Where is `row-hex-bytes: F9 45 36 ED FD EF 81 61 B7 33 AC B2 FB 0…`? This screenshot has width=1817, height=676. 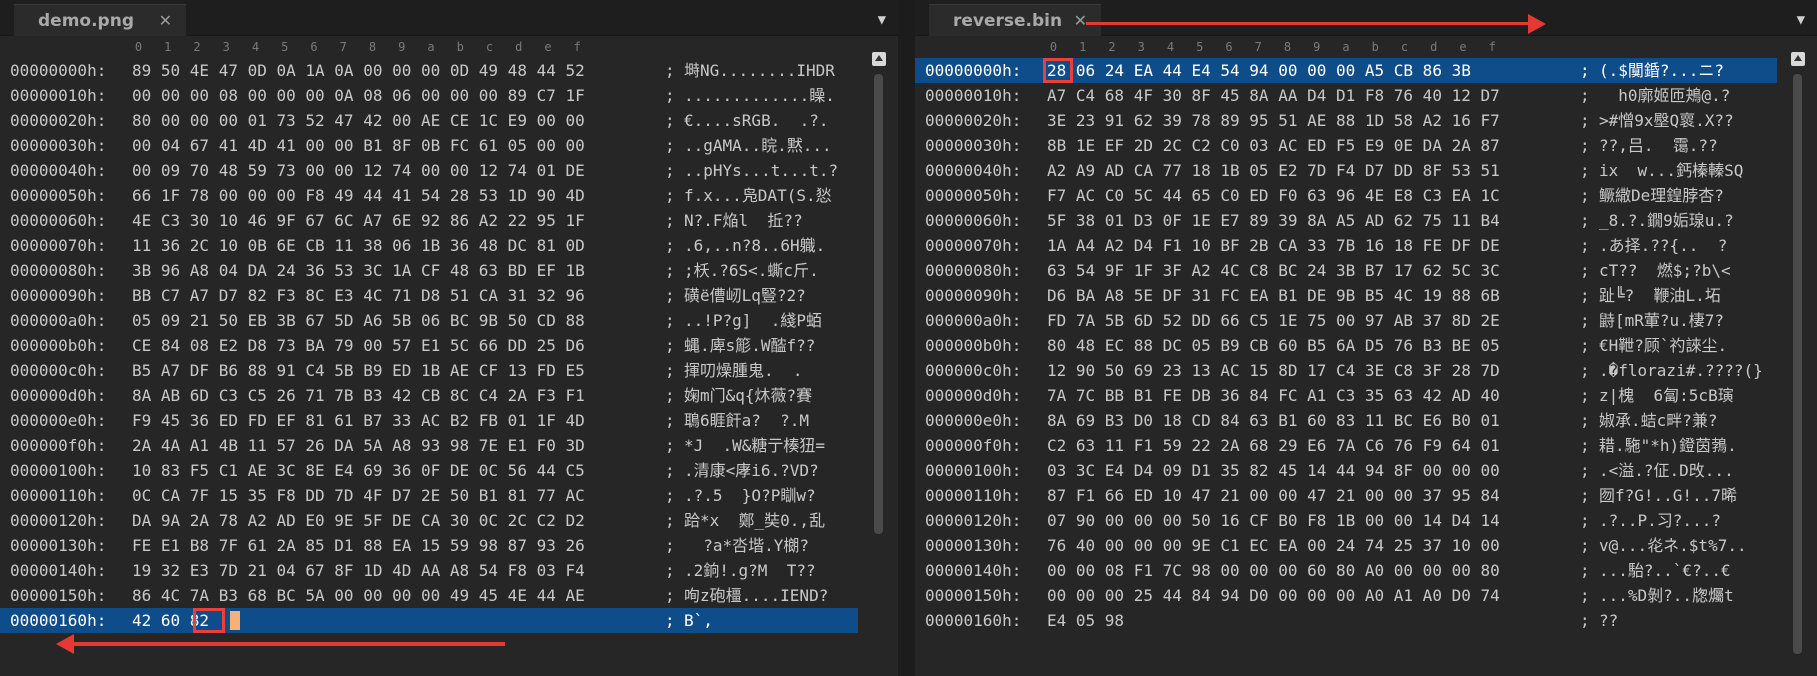
row-hex-bytes: F9 45 36 ED FD EF 81 61 B7 33 AC B2 FB 0… is located at coordinates (358, 420).